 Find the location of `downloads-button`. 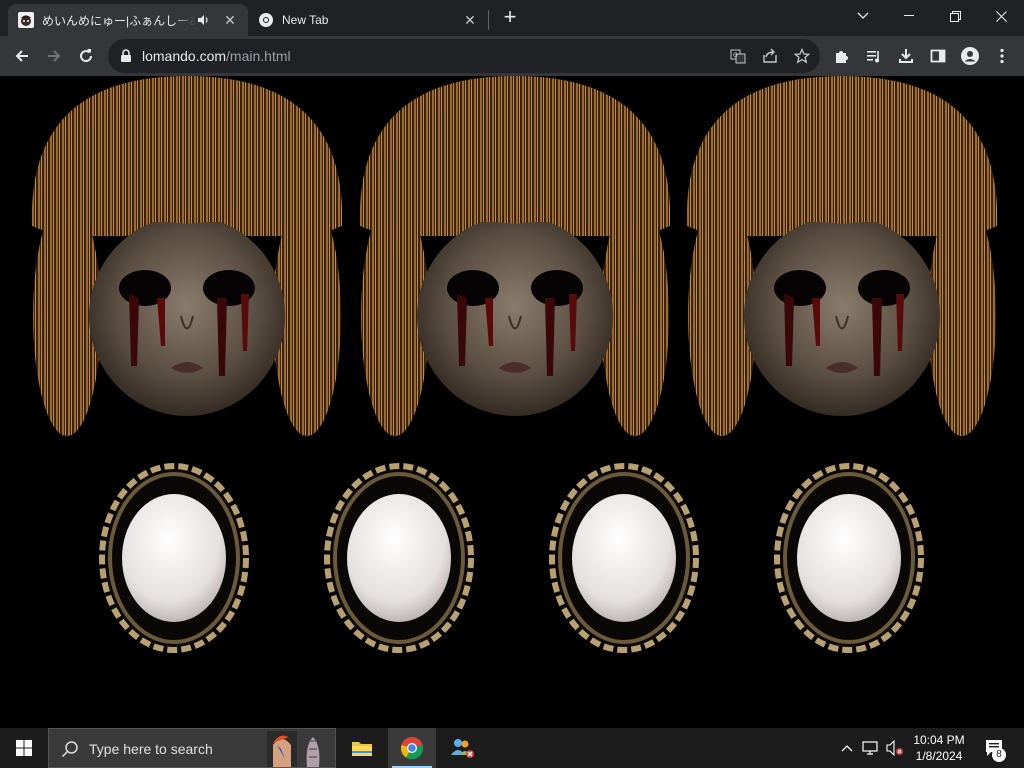

downloads-button is located at coordinates (906, 56).